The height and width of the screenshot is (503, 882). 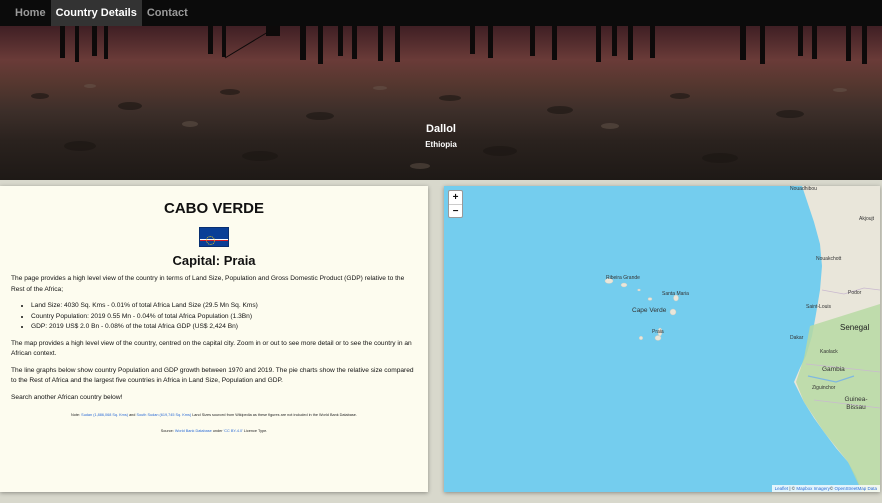 I want to click on licence-link: 'CC BY-4.0', so click(x=233, y=431).